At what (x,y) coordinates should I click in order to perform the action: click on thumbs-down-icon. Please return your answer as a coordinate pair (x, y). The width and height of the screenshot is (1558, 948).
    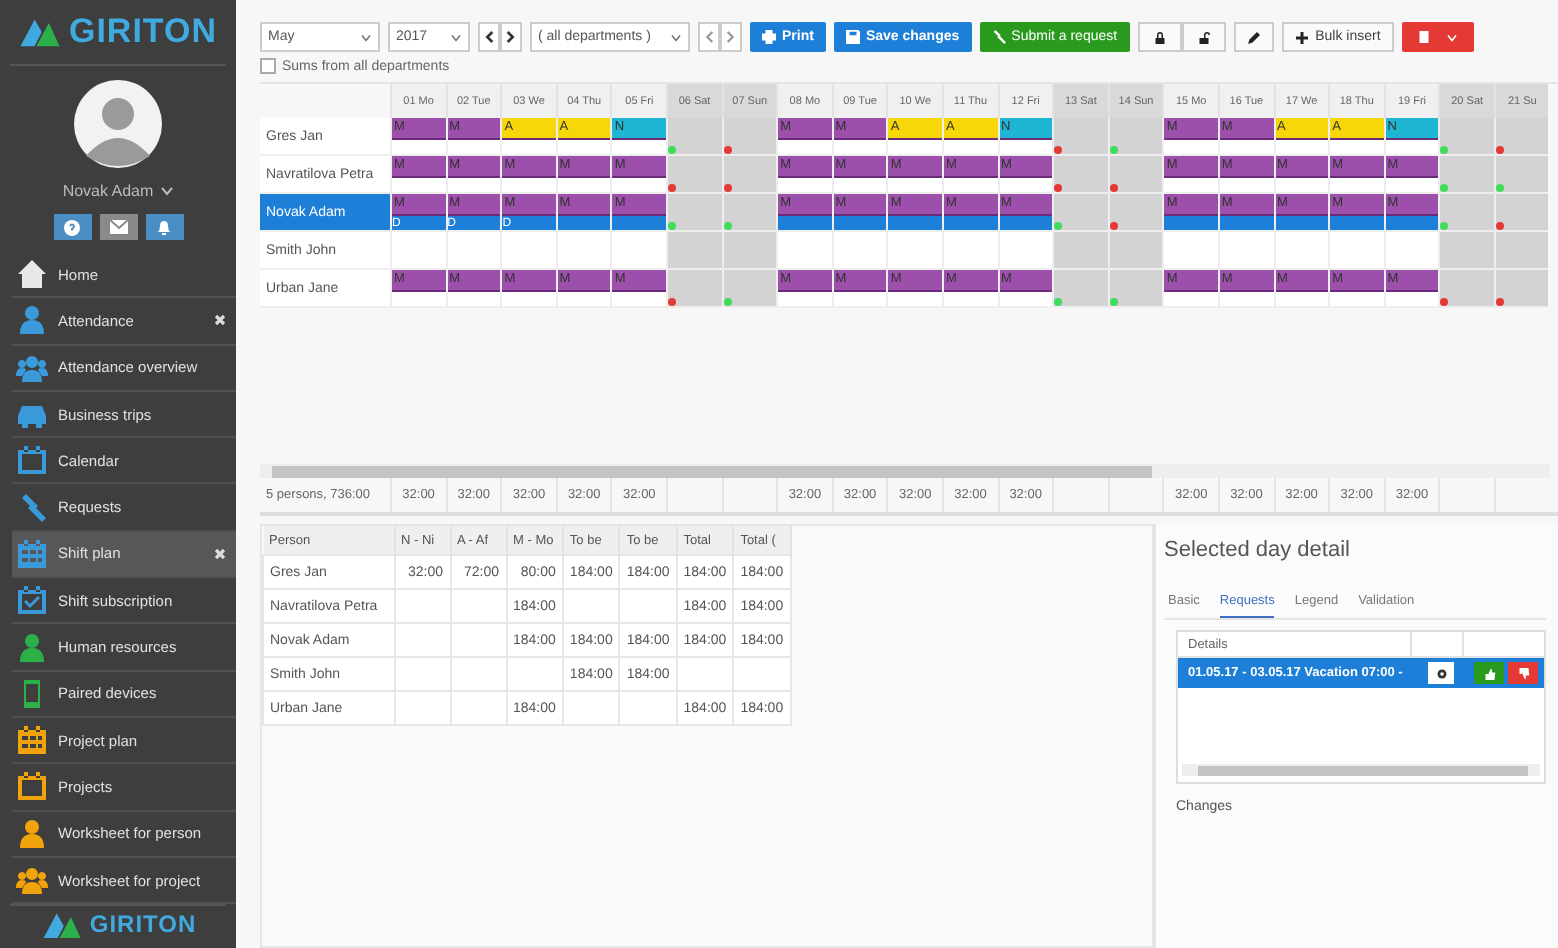
    Looking at the image, I should click on (1523, 673).